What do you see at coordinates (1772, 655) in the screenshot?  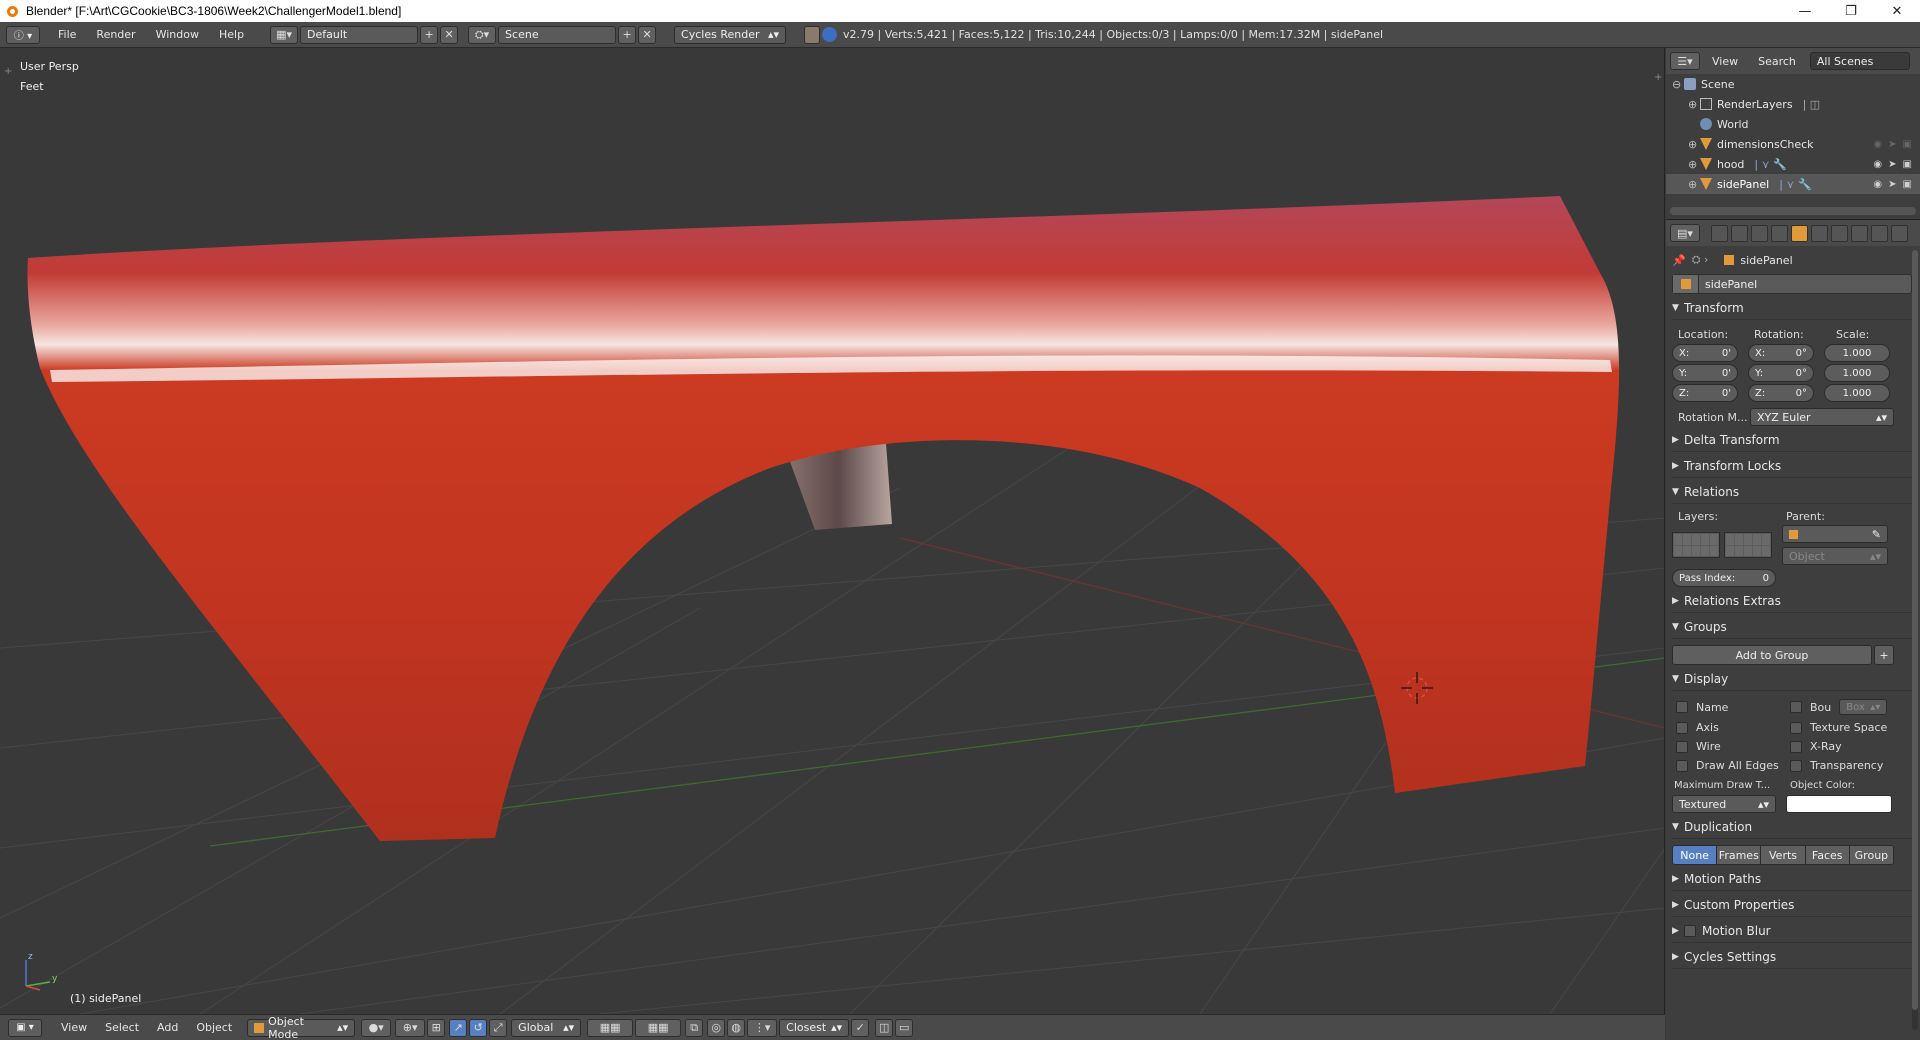 I see `add-to-group-button: Add to Group` at bounding box center [1772, 655].